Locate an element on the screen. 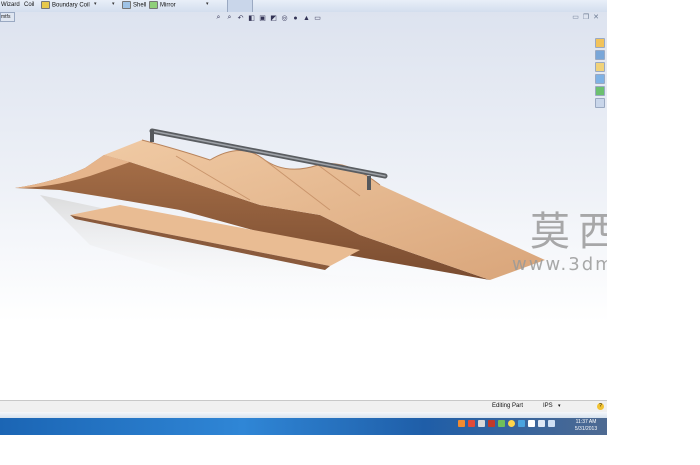 The image size is (700, 465). tray-network-icon is located at coordinates (481, 423).